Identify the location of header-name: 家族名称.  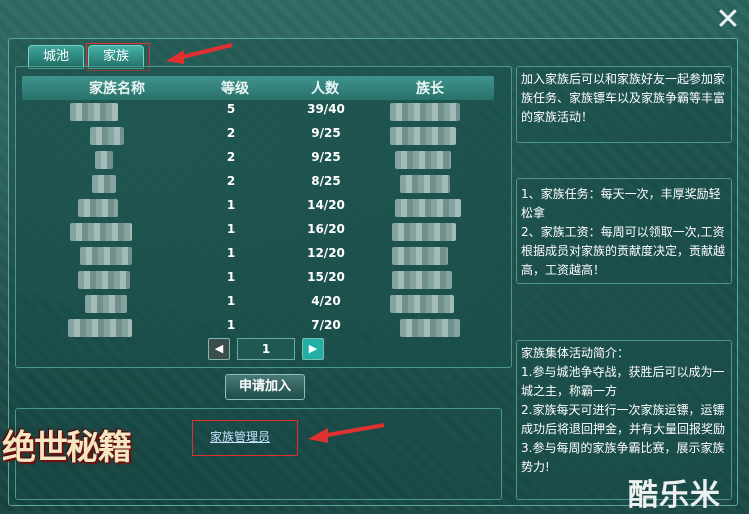
(117, 89).